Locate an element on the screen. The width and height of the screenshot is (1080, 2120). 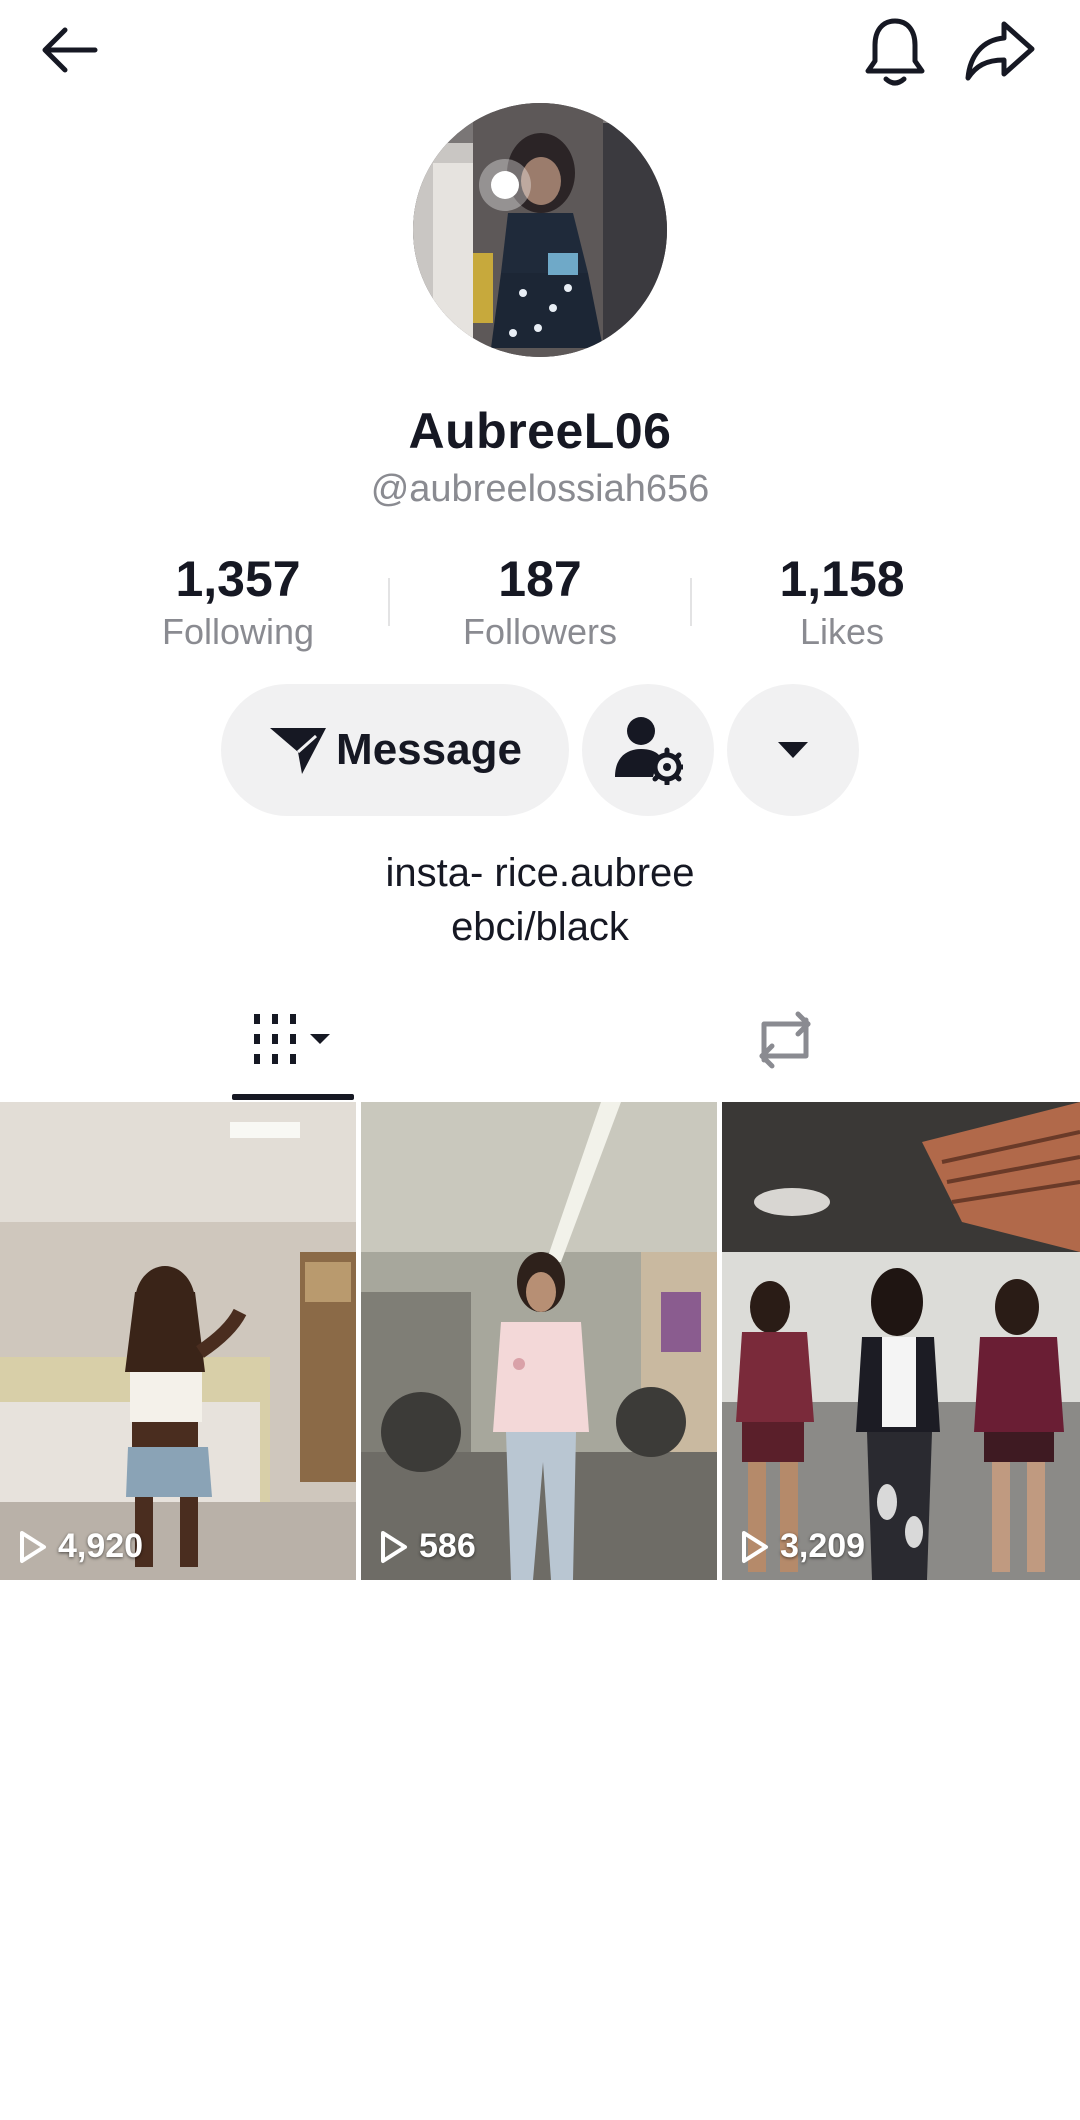
avatar is located at coordinates (540, 230).